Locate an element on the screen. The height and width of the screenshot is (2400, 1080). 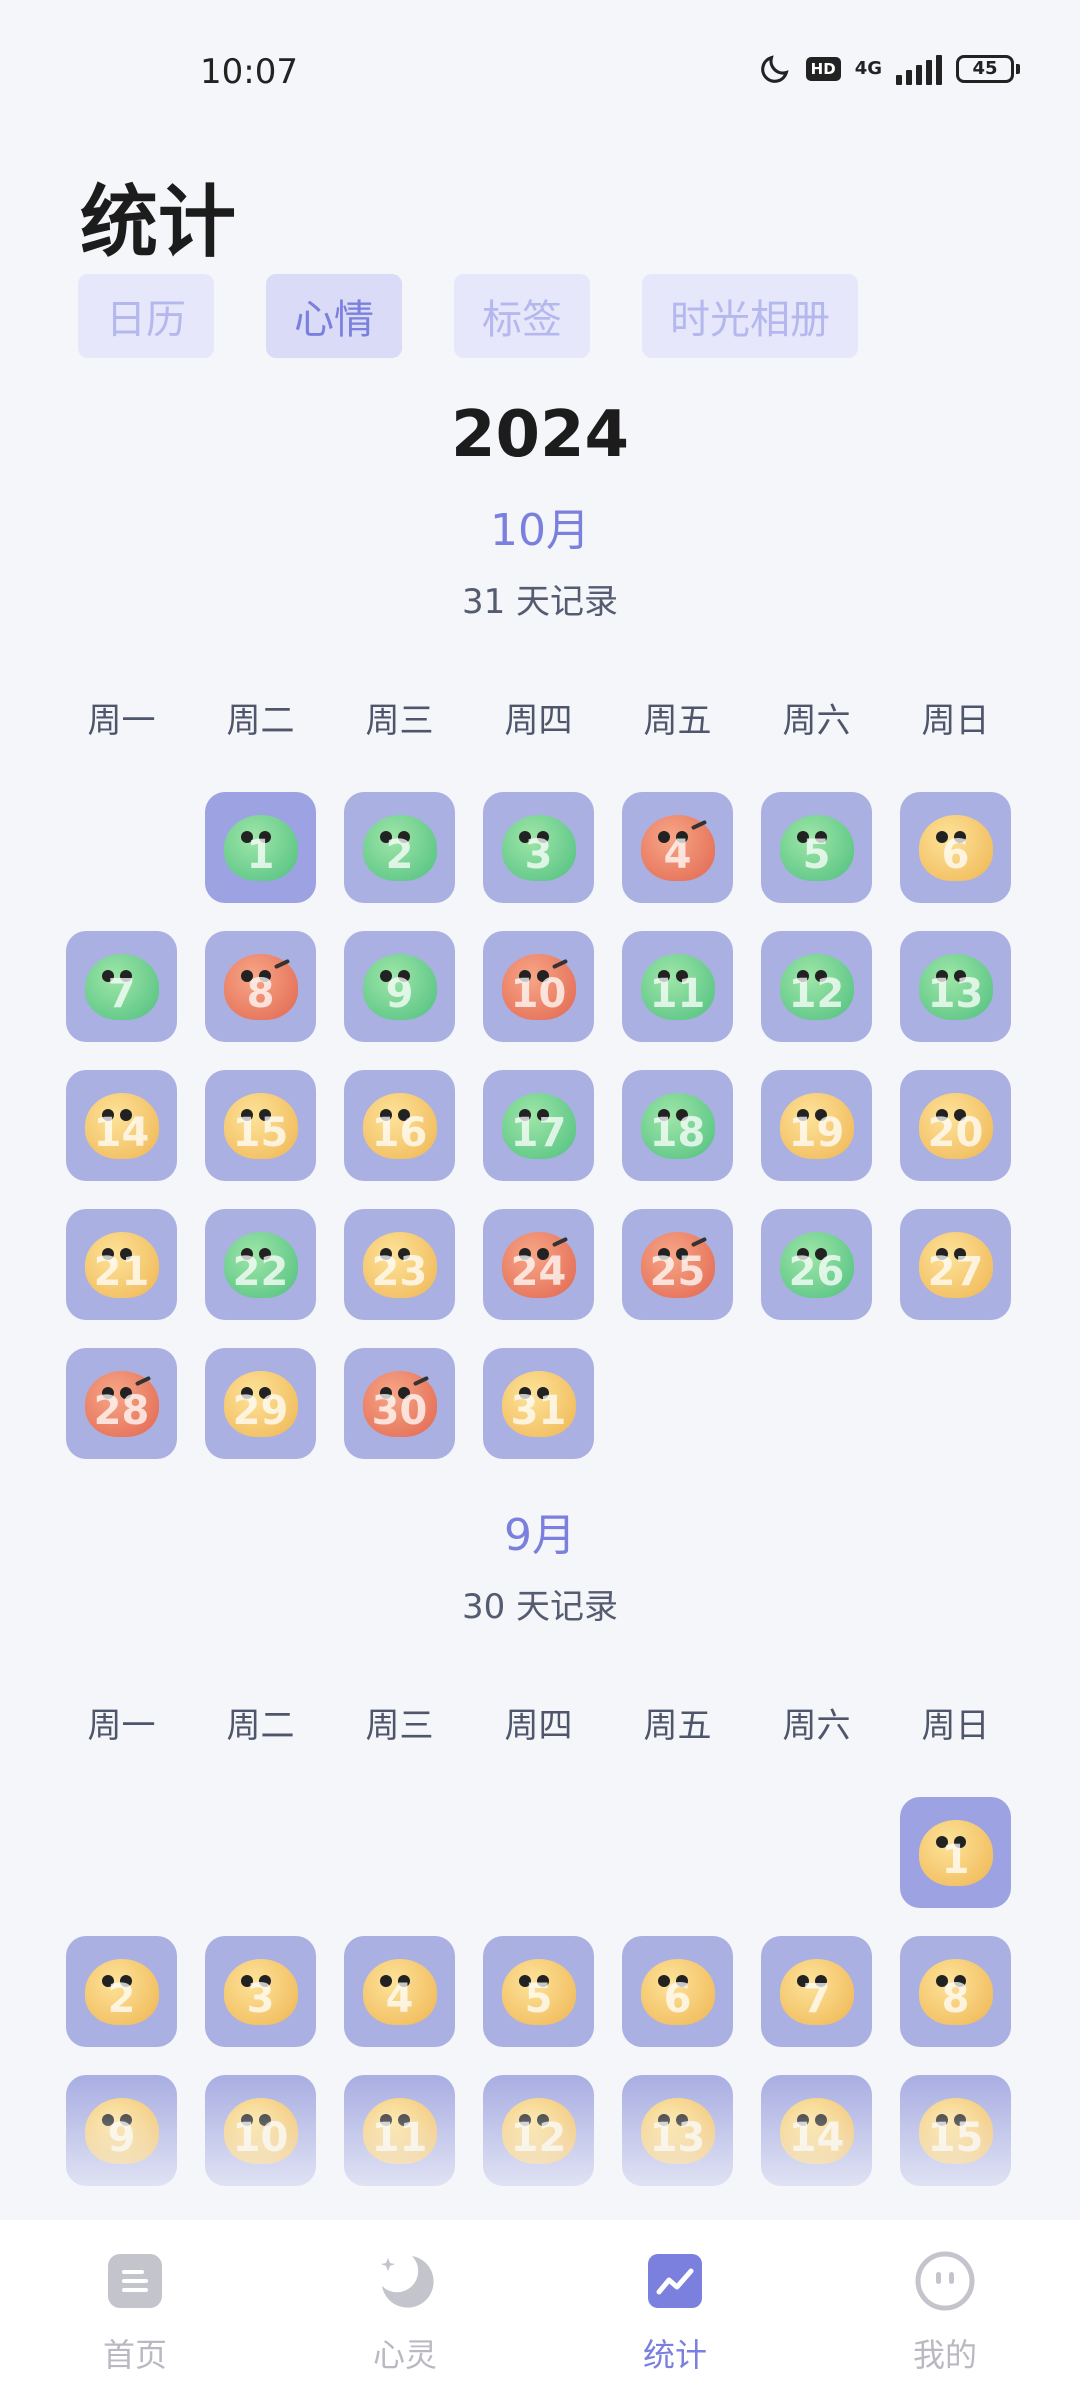
day-cell: 23 is located at coordinates (399, 1264).